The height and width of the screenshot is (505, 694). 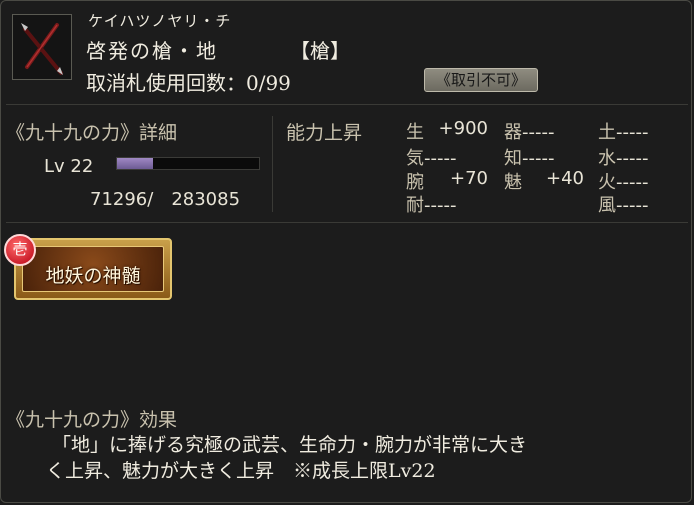 I want to click on exp-value: 71296/ 283085, so click(x=165, y=199).